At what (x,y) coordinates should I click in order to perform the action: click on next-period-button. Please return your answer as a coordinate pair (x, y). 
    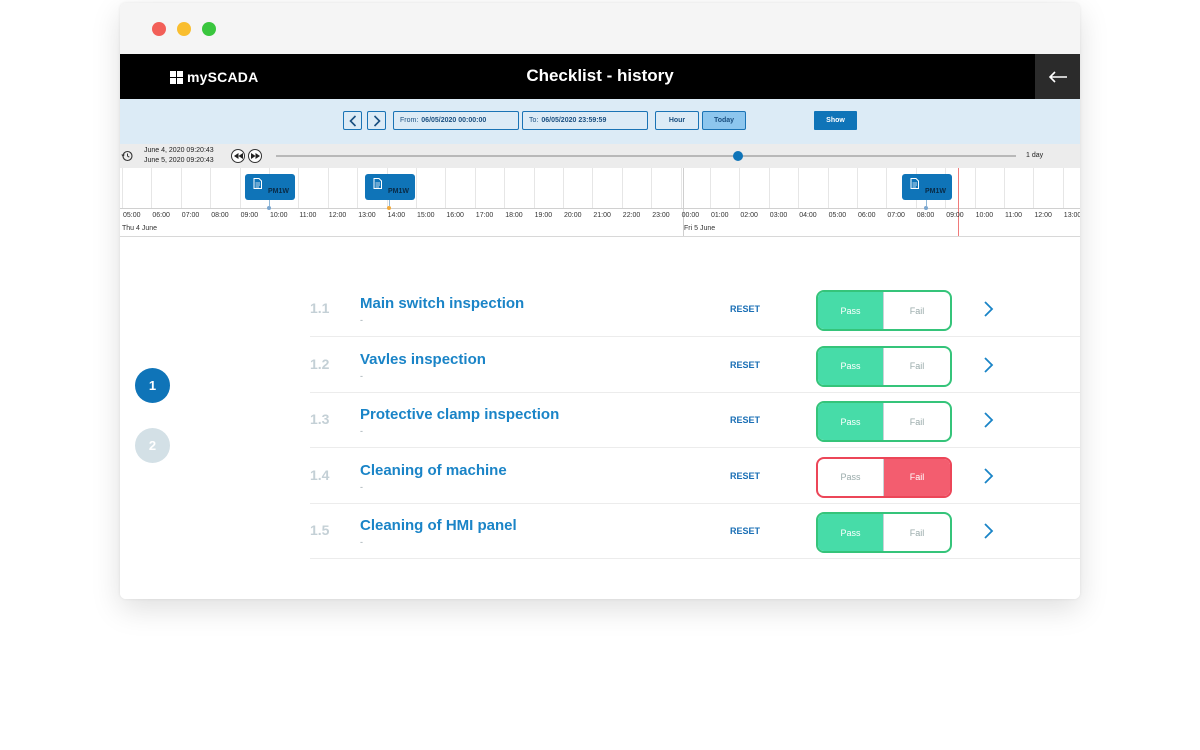
    Looking at the image, I should click on (376, 120).